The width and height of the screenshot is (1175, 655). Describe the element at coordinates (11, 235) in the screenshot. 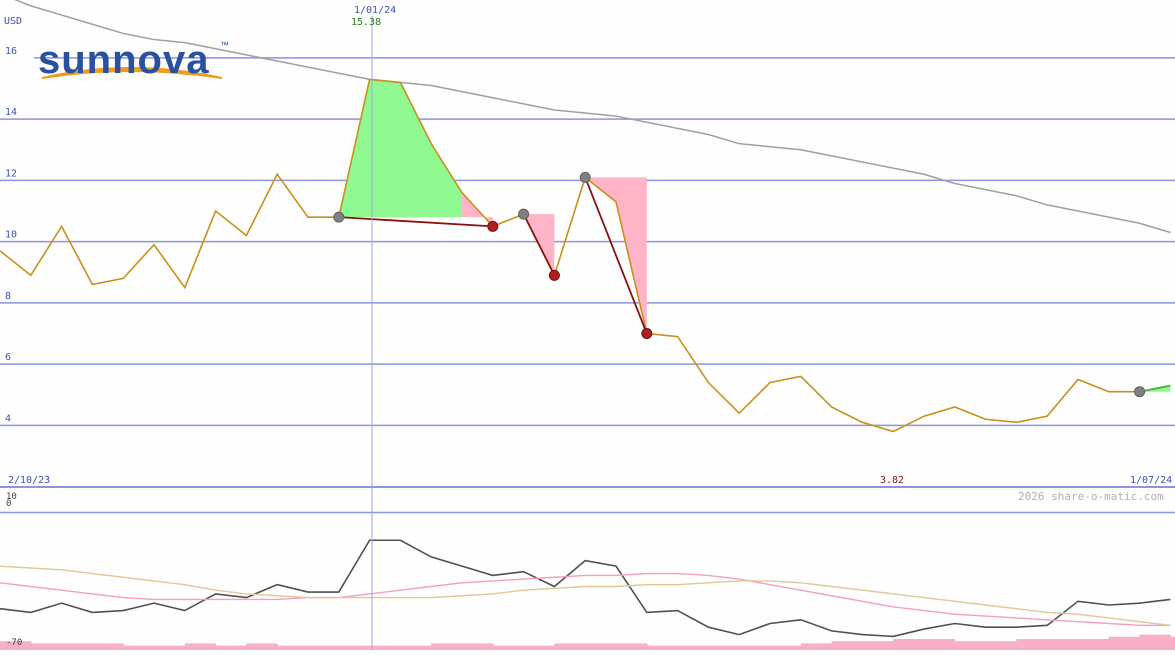

I see `y-tick-label: 10` at that location.